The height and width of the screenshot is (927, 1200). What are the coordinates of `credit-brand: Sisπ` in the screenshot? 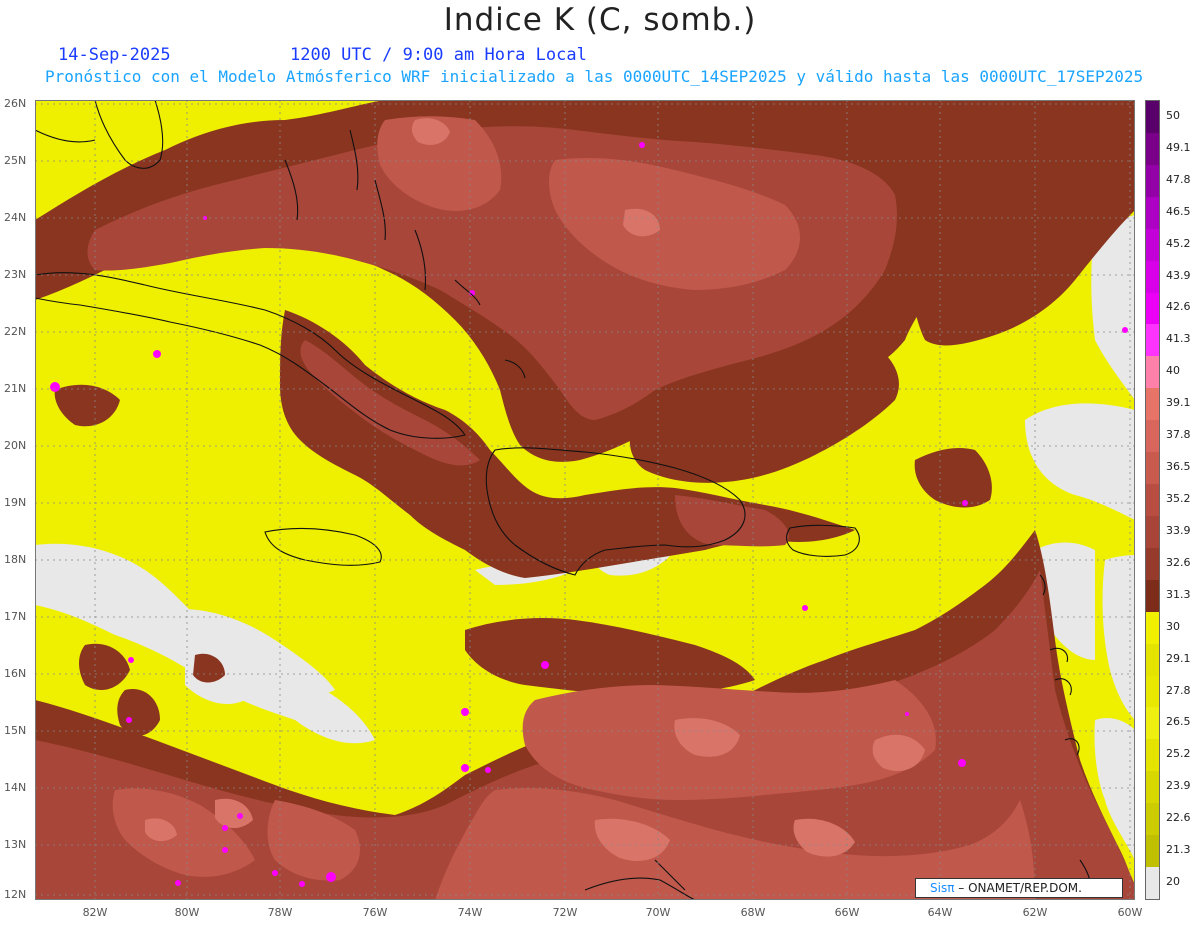 It's located at (942, 888).